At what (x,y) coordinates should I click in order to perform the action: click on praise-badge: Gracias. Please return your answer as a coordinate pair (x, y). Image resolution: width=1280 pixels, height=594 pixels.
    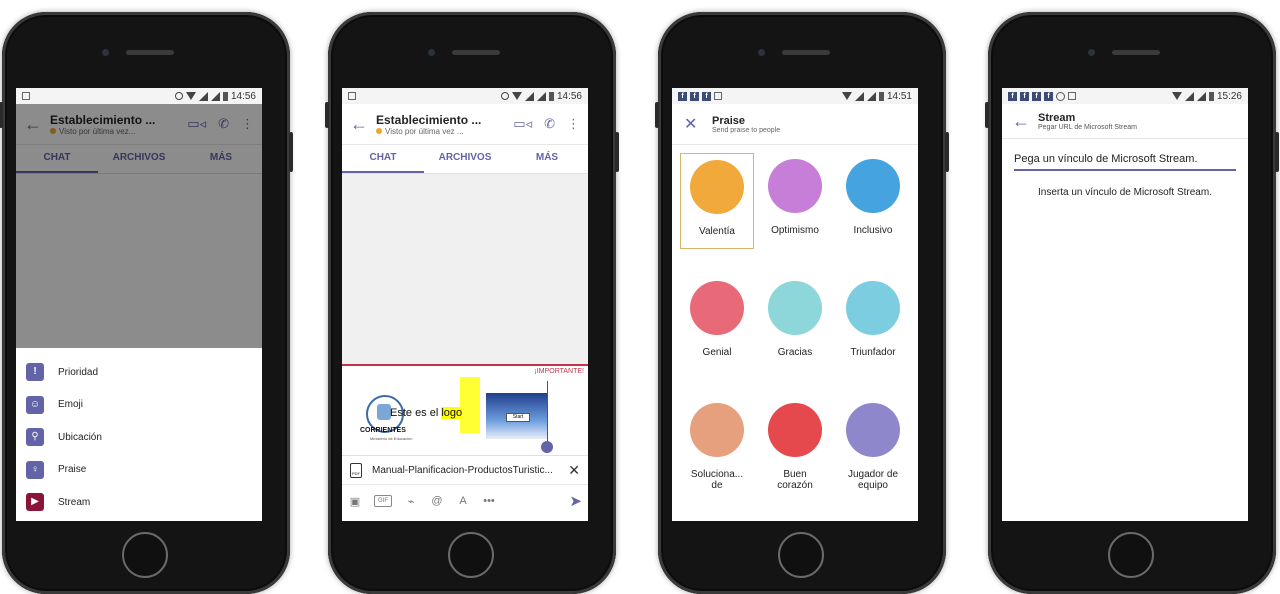
    Looking at the image, I should click on (795, 336).